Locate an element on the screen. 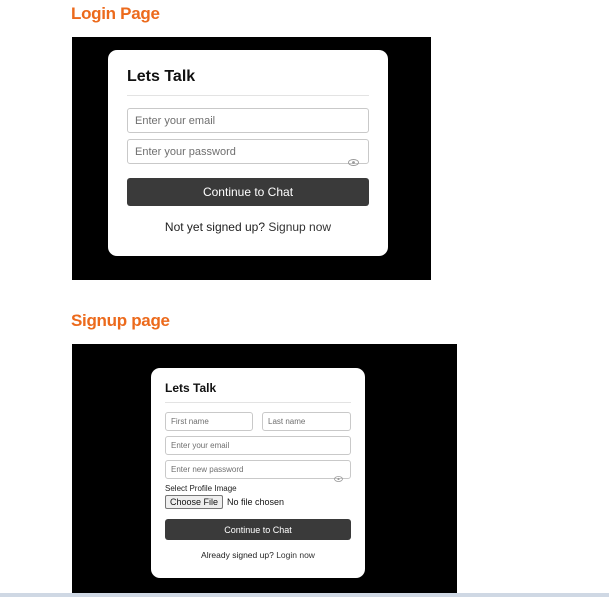 The width and height of the screenshot is (609, 597). login-footer-text: Not yet signed up? is located at coordinates (214, 227).